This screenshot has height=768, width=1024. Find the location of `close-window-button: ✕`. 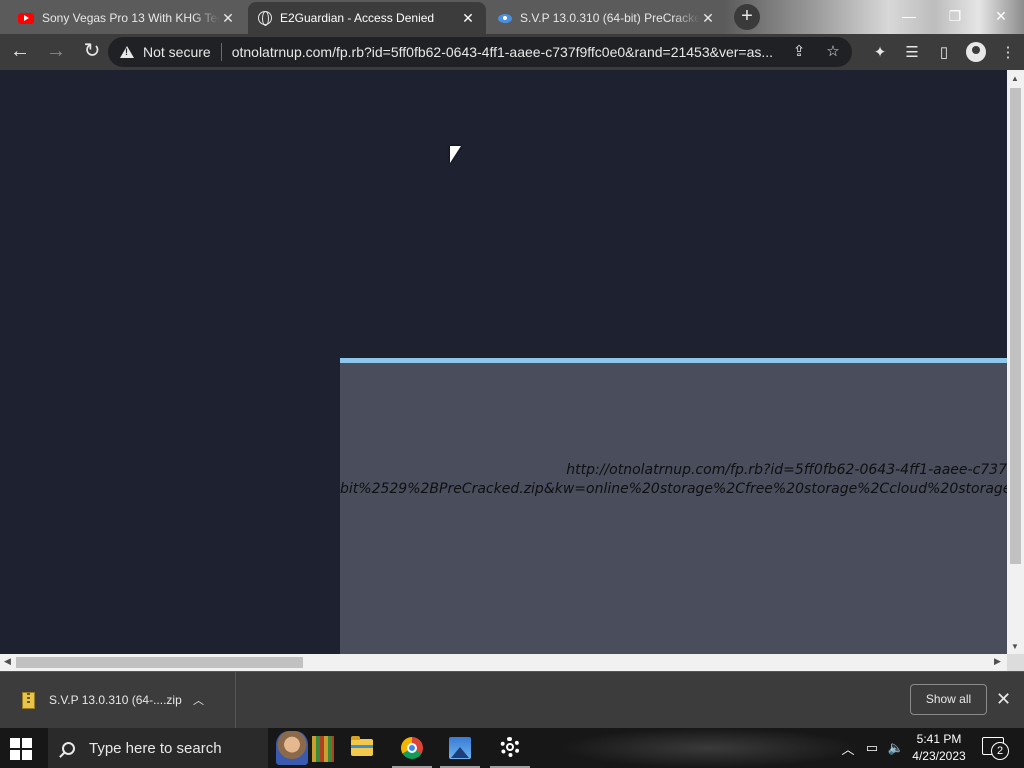

close-window-button: ✕ is located at coordinates (1001, 17).